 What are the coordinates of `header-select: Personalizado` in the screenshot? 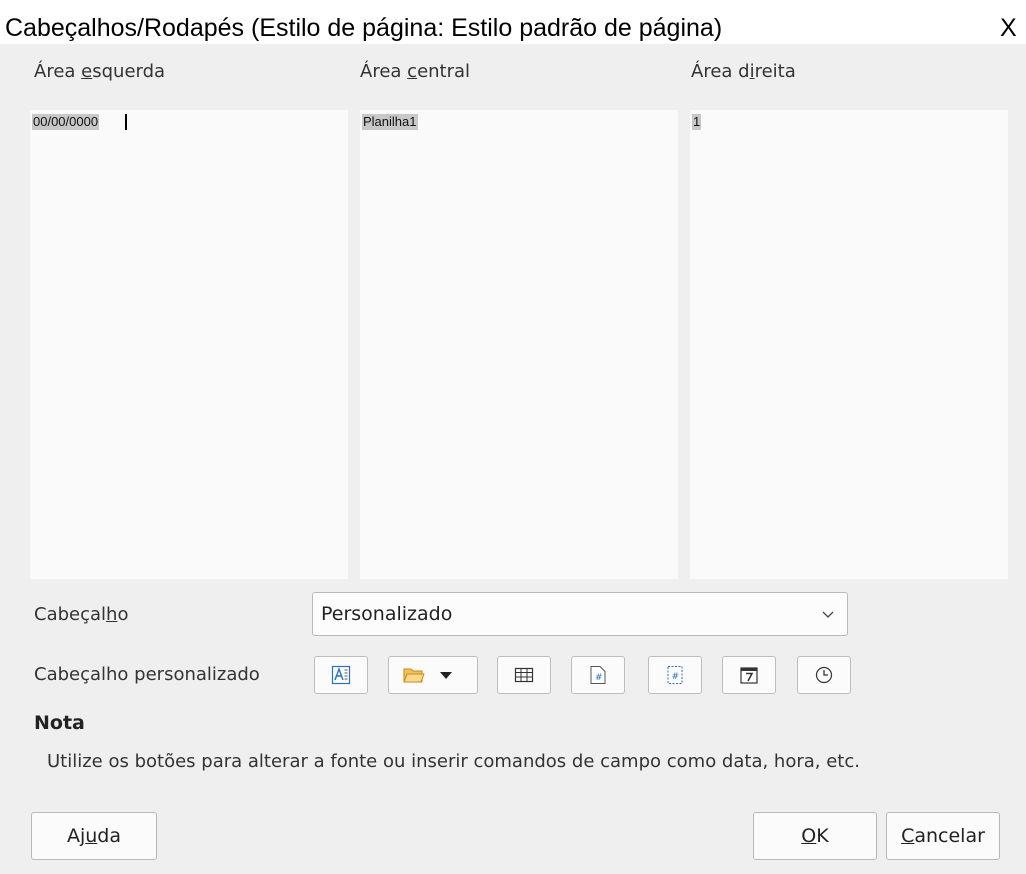 It's located at (580, 614).